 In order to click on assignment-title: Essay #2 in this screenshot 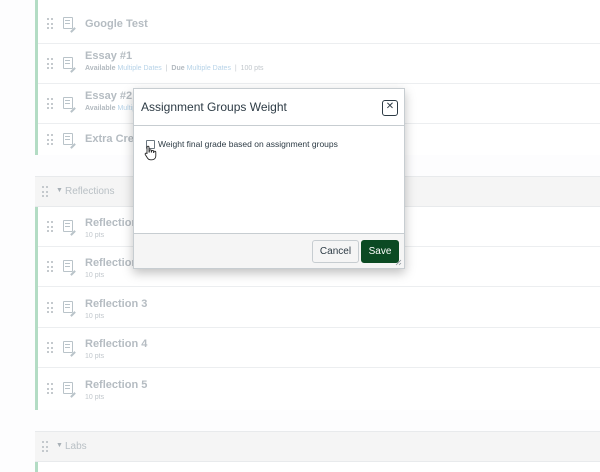, I will do `click(108, 96)`.